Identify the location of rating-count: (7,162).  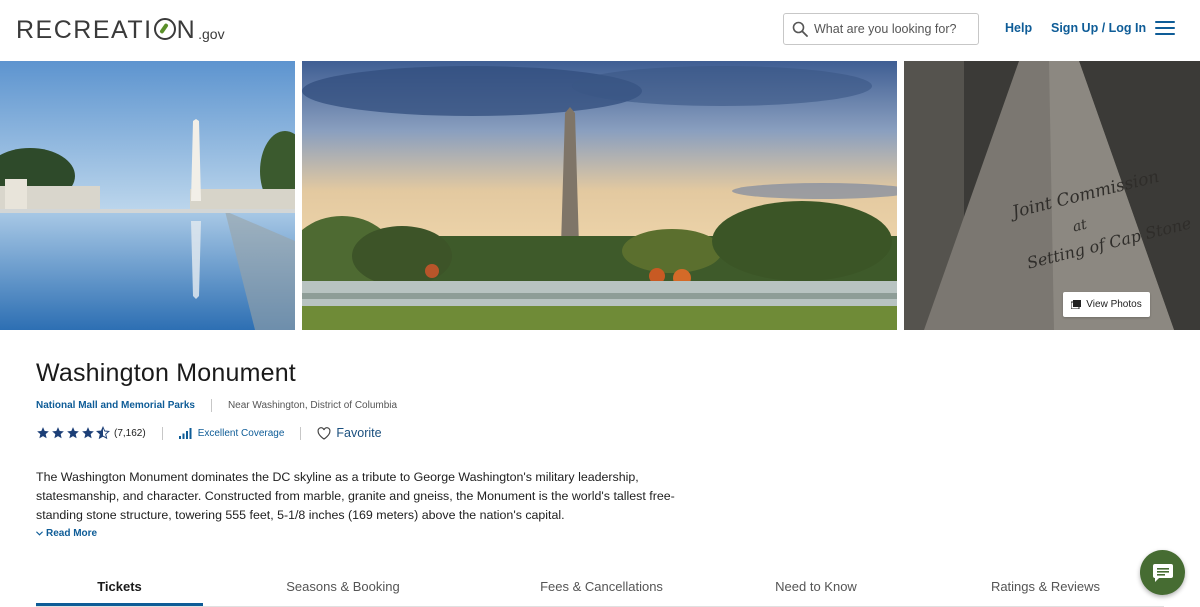
(130, 433).